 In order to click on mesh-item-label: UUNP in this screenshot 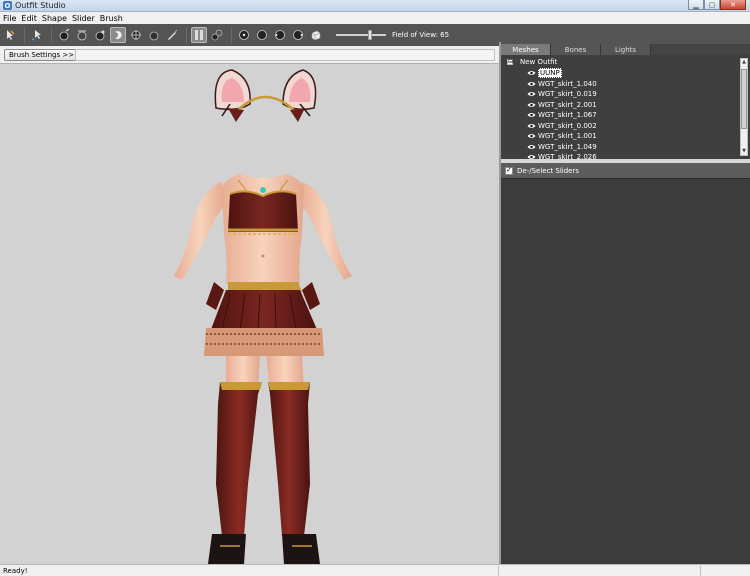, I will do `click(550, 73)`.